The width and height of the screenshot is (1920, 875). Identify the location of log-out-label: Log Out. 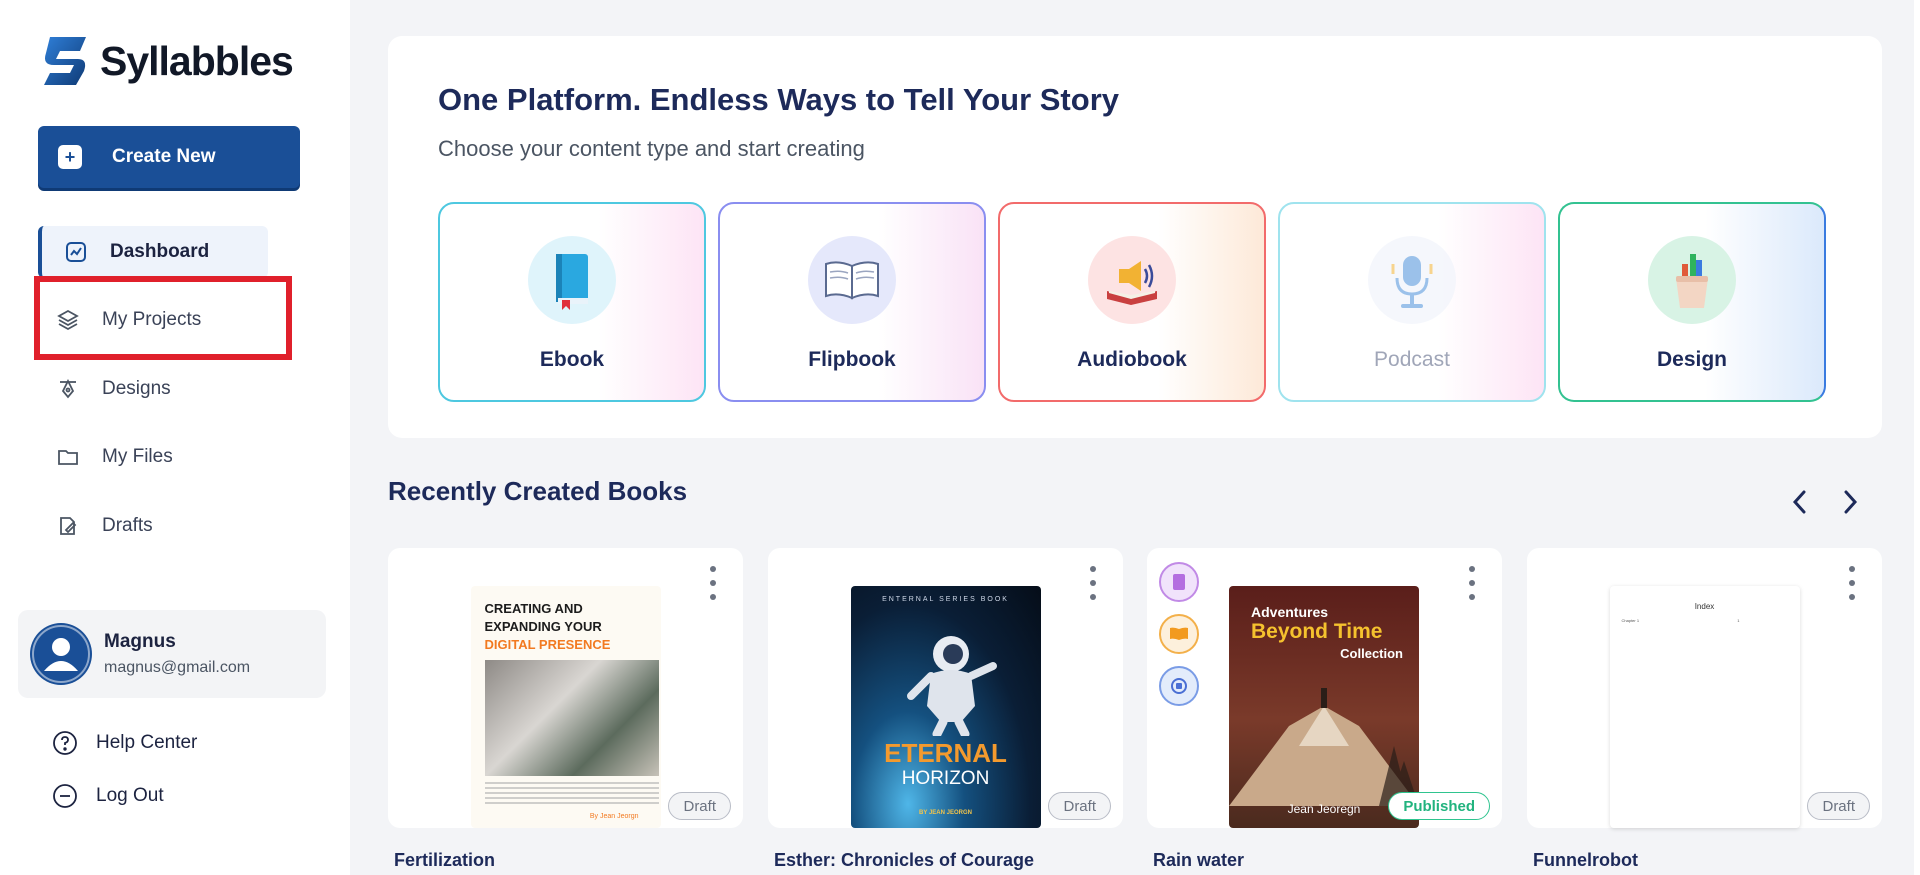
(130, 795).